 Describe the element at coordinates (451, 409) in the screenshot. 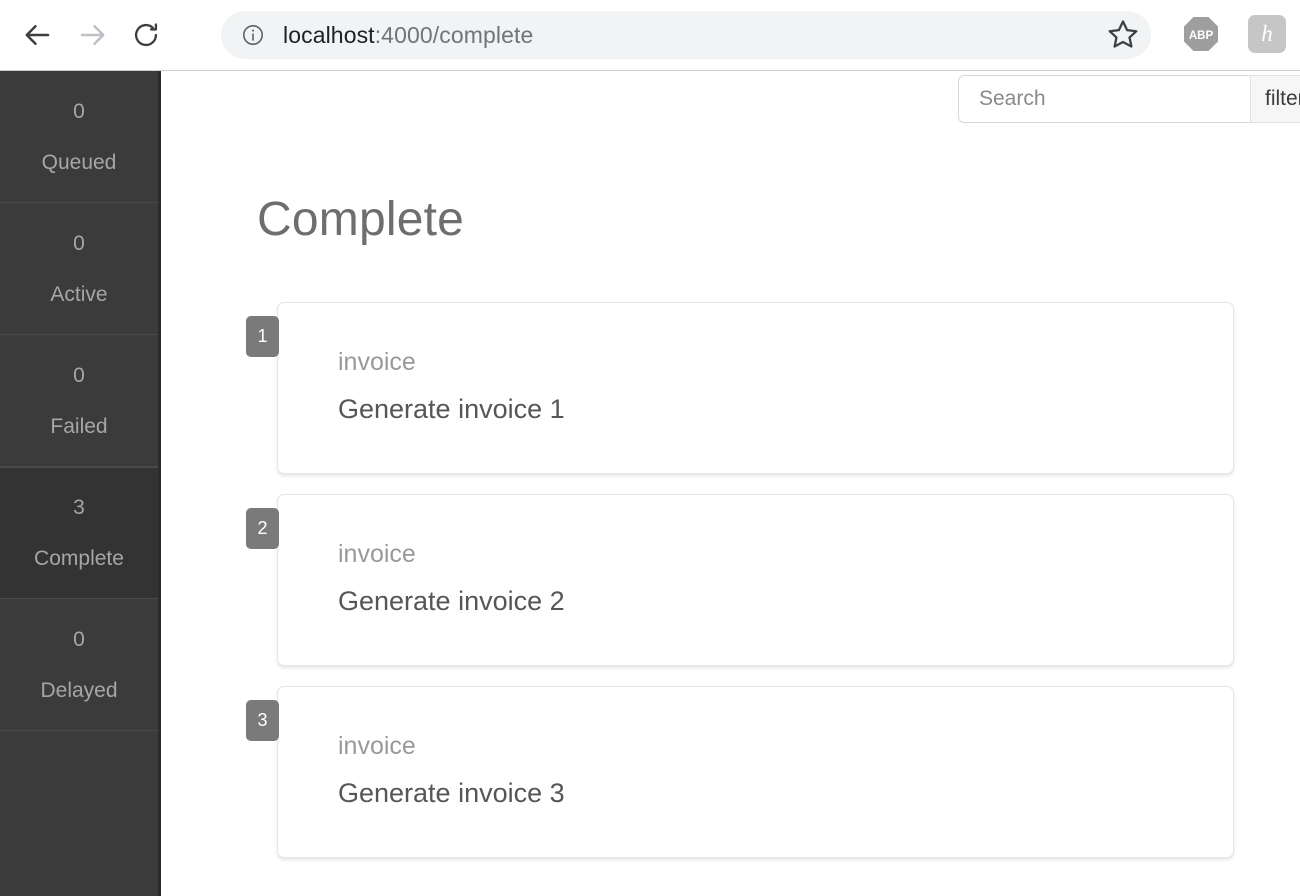

I see `job-name: Generate invoice 1` at that location.